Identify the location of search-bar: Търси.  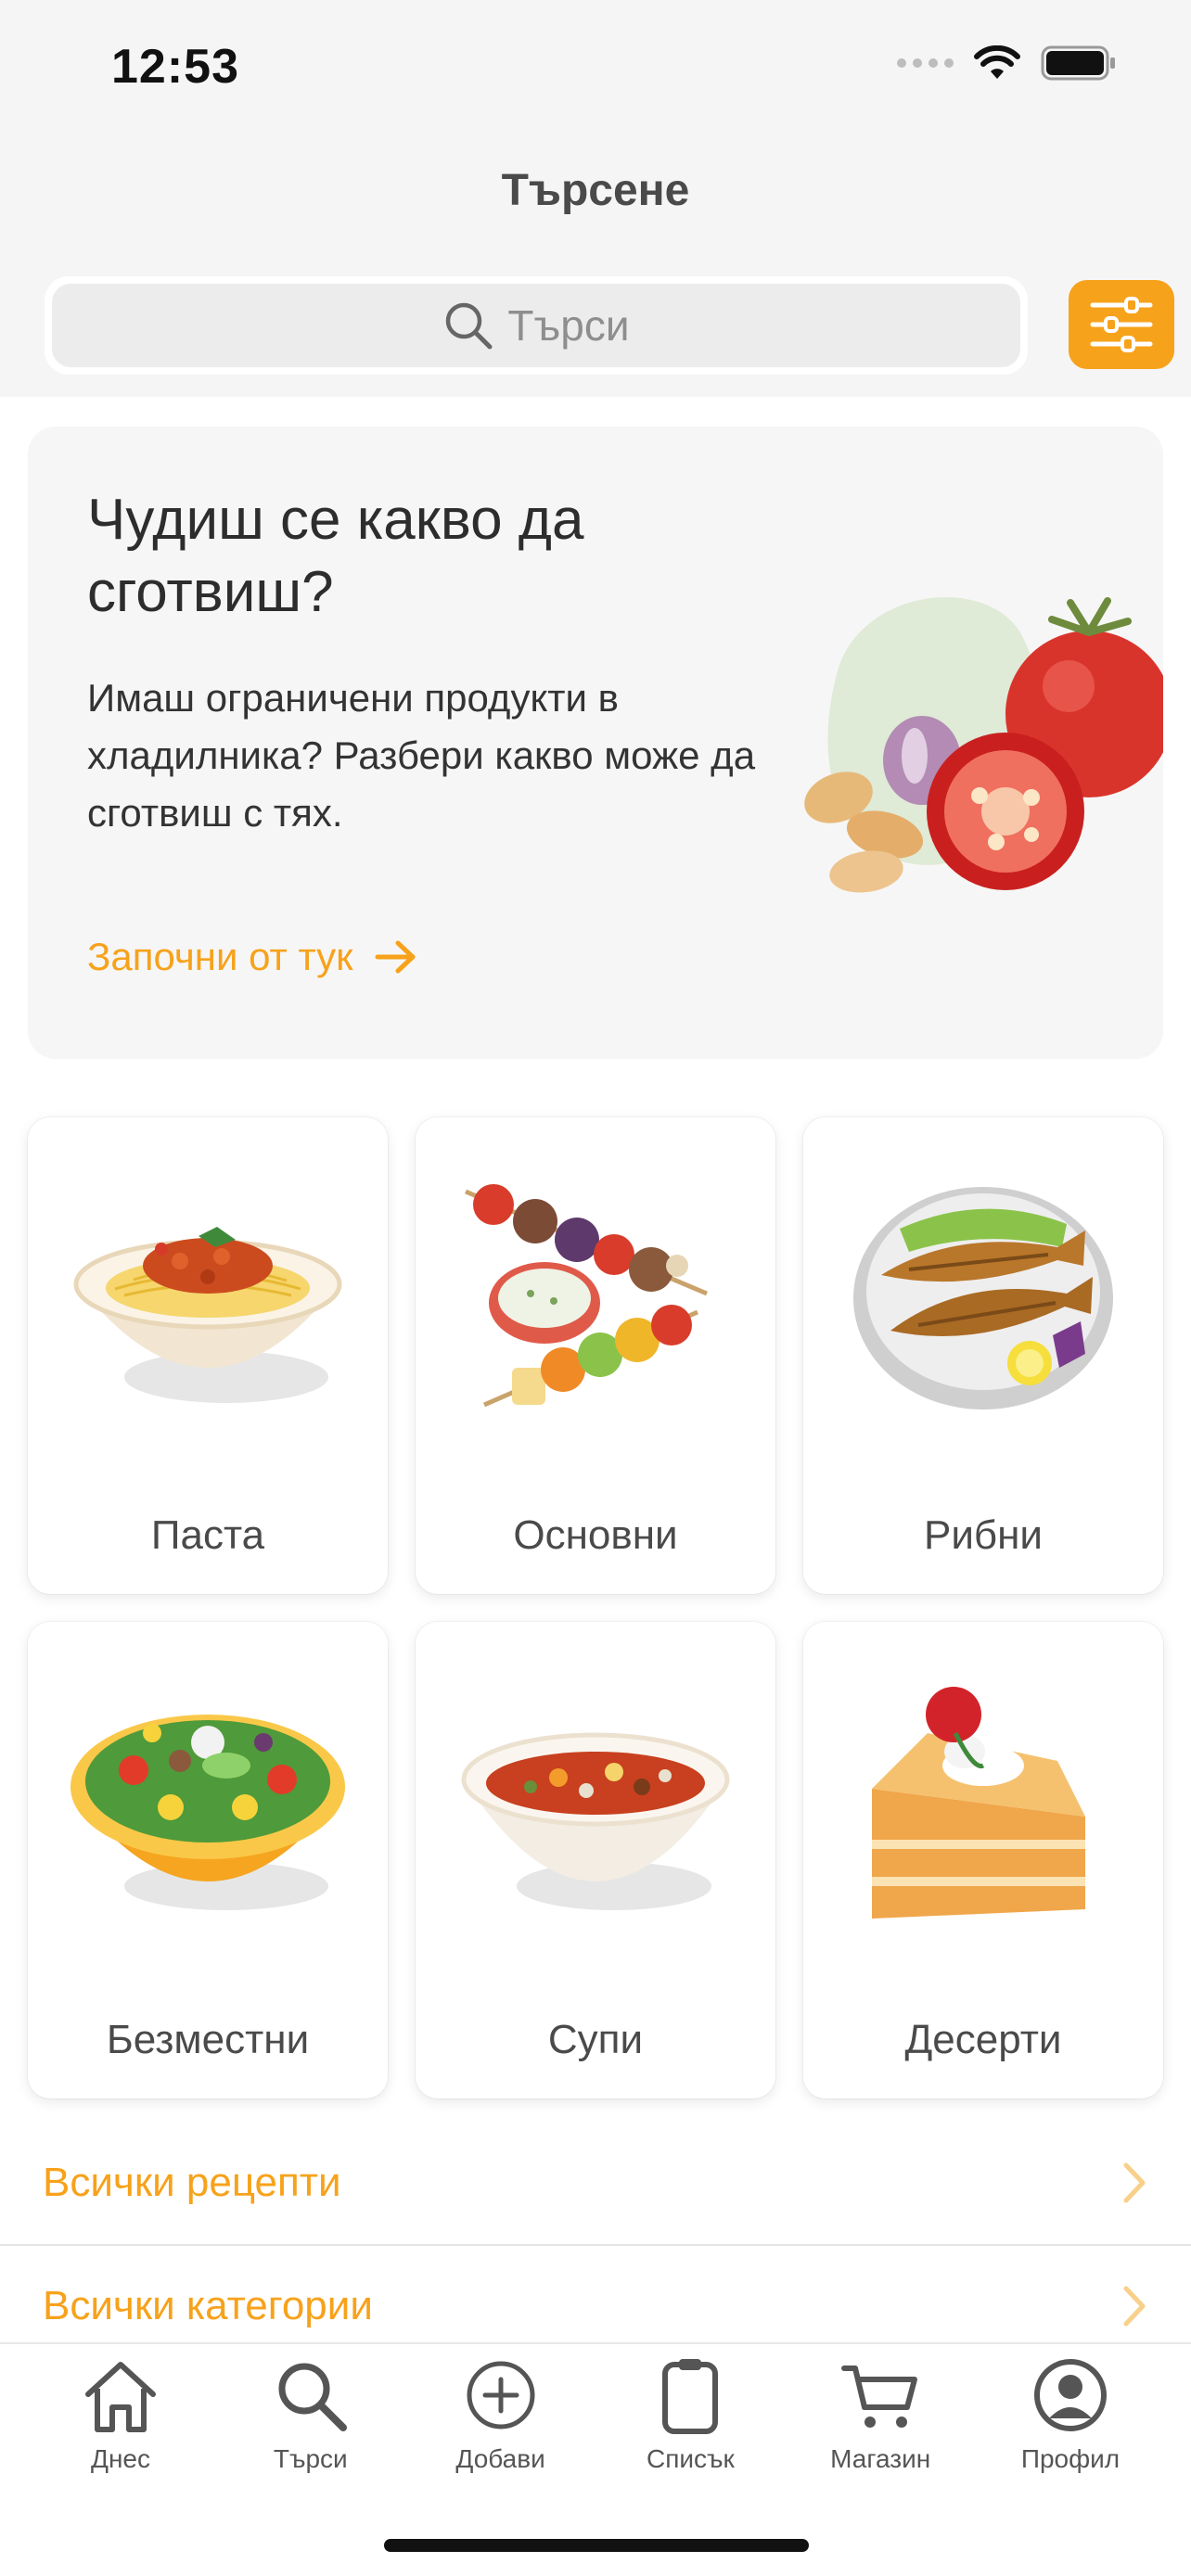
(536, 326).